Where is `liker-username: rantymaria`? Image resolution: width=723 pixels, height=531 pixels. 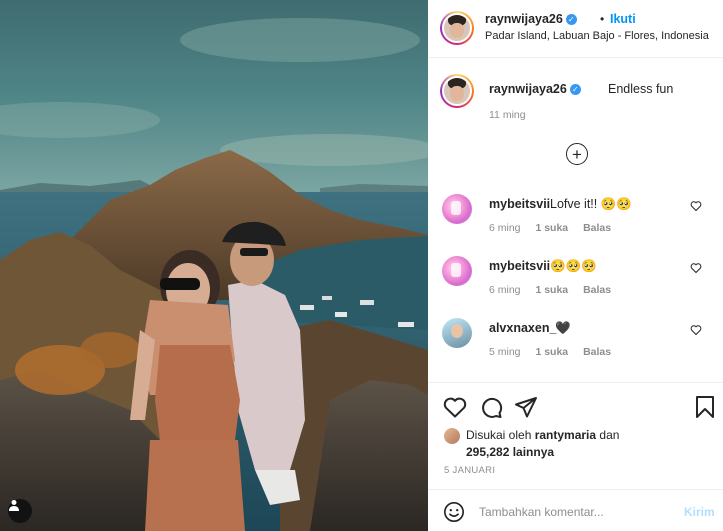 liker-username: rantymaria is located at coordinates (565, 435).